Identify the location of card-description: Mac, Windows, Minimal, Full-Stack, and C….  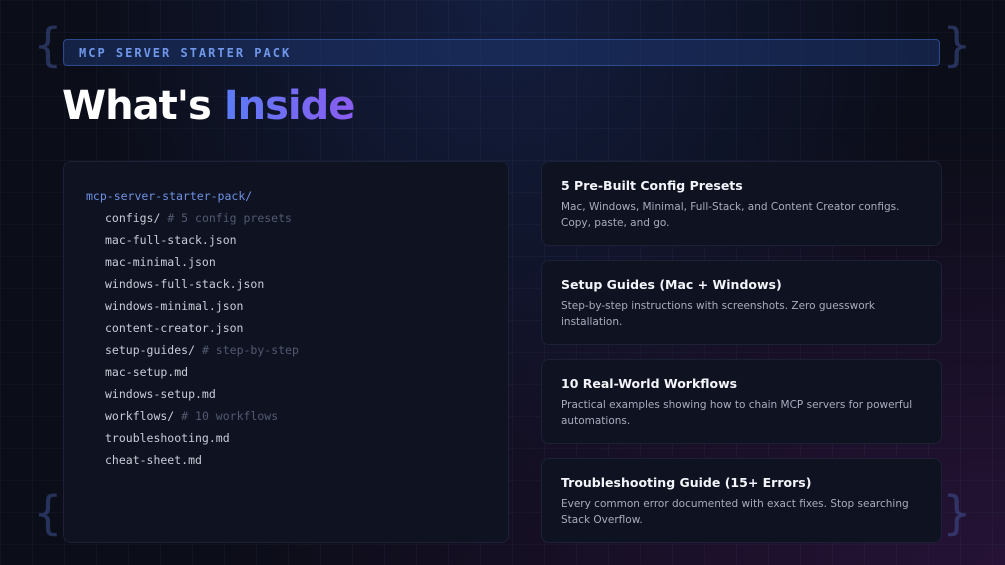
(730, 215).